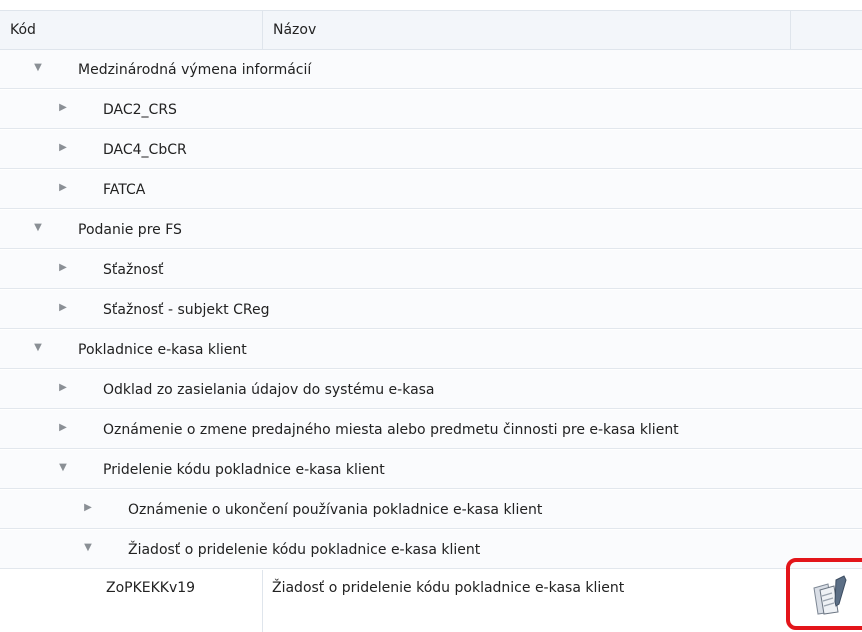 This screenshot has width=862, height=632. I want to click on tree-row-label: Pridelenie kódu pokladnice e-kasa klient, so click(244, 470).